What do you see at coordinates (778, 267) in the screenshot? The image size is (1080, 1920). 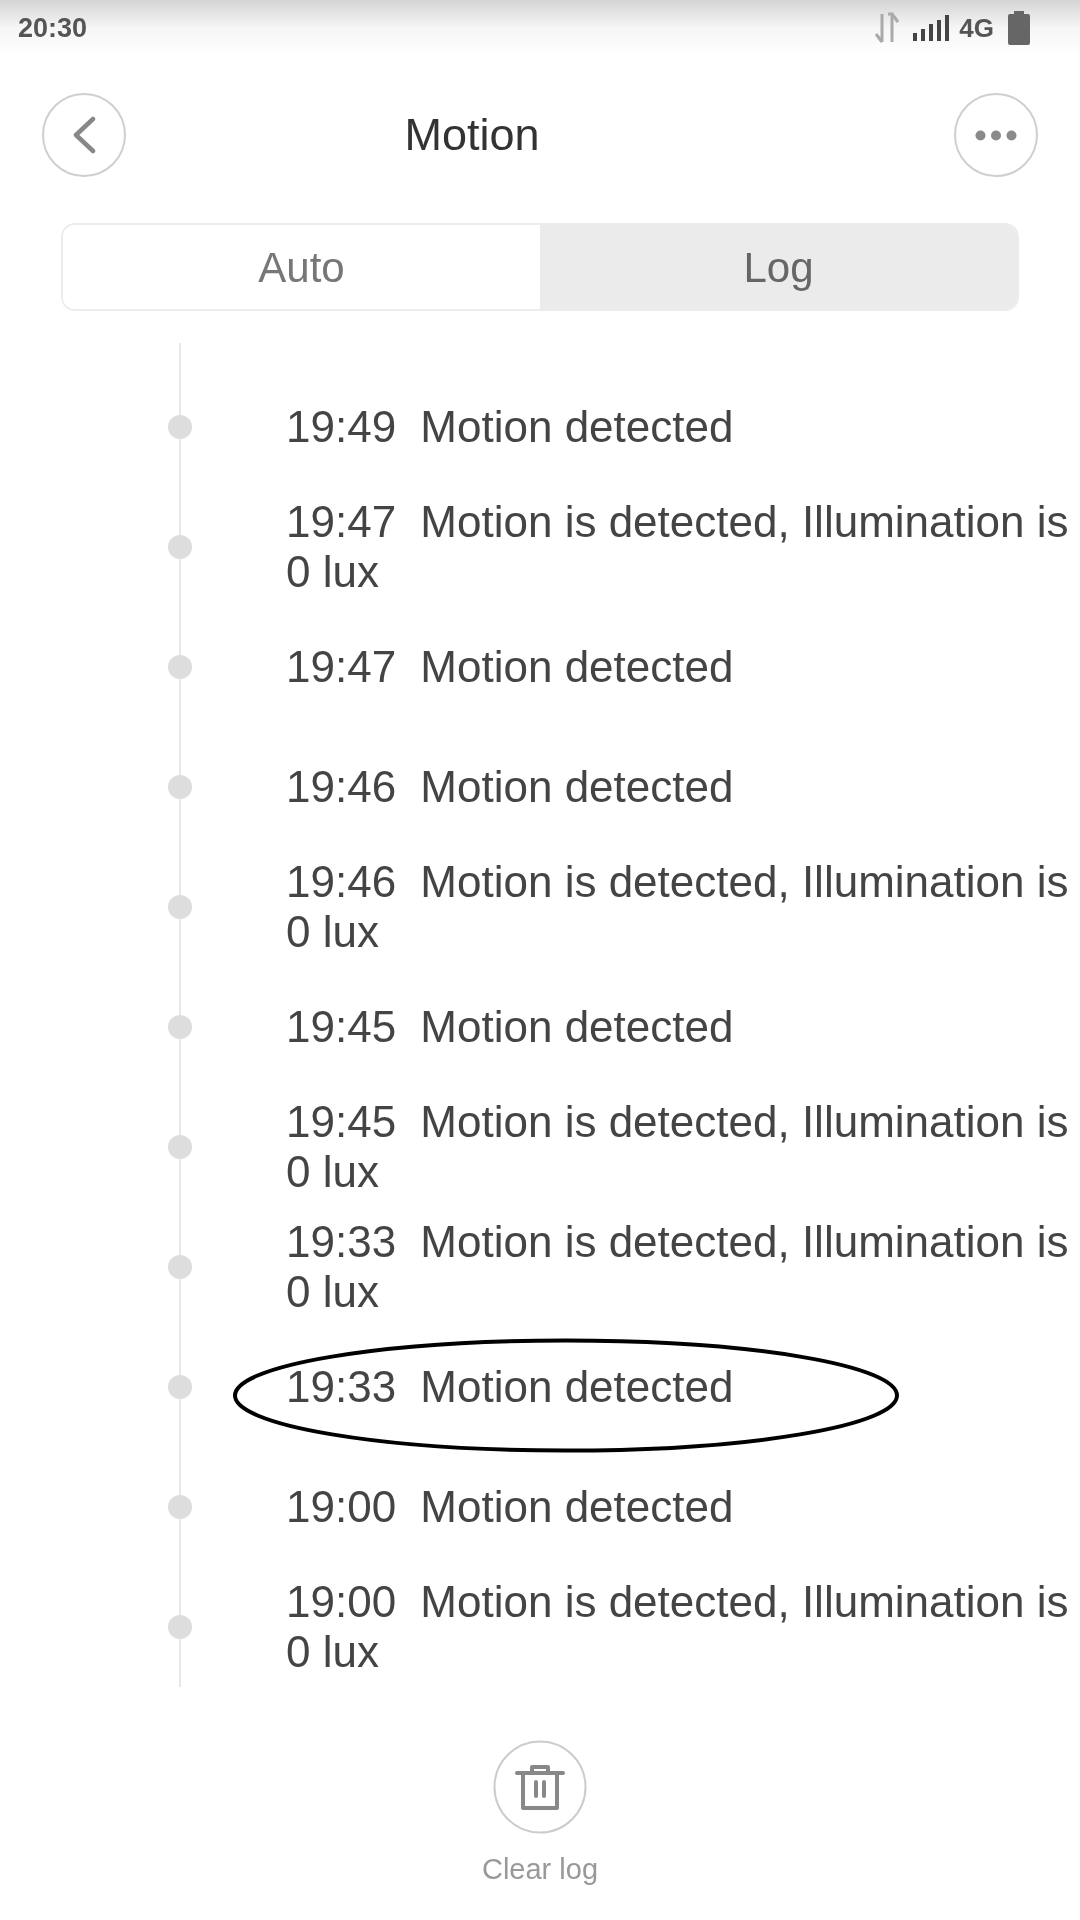 I see `tab: Log` at bounding box center [778, 267].